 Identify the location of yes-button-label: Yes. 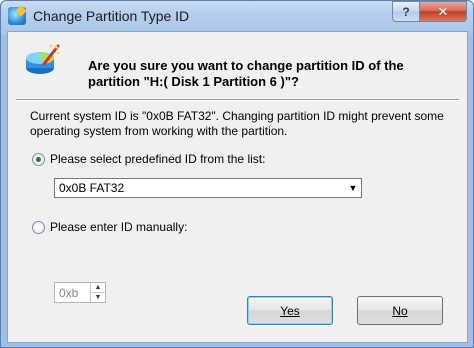
(290, 310).